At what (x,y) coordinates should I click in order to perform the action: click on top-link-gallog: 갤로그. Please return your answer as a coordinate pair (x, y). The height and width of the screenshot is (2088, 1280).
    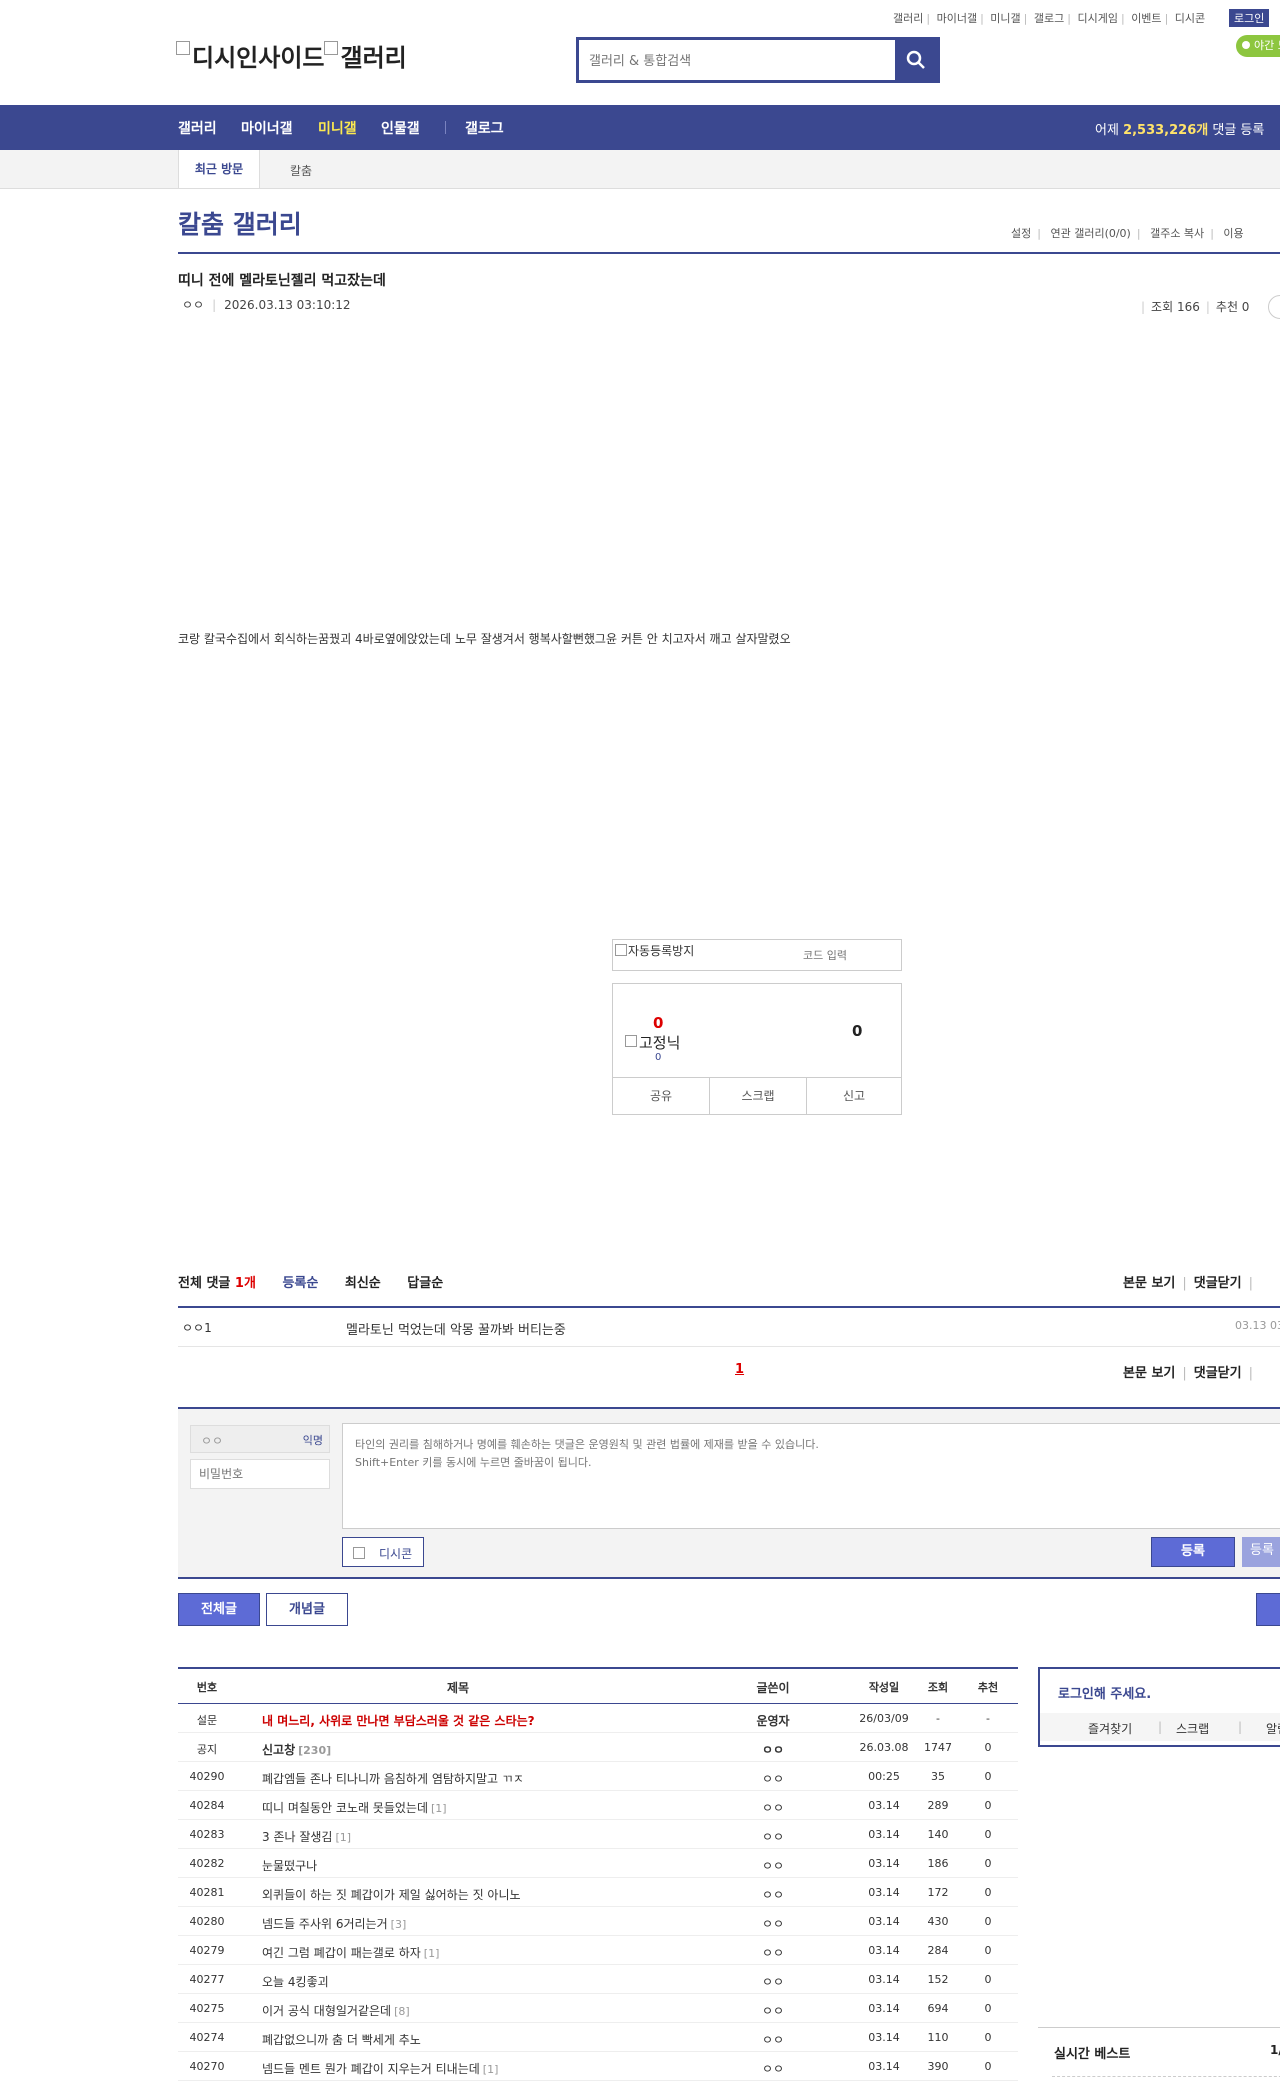
    Looking at the image, I should click on (1049, 18).